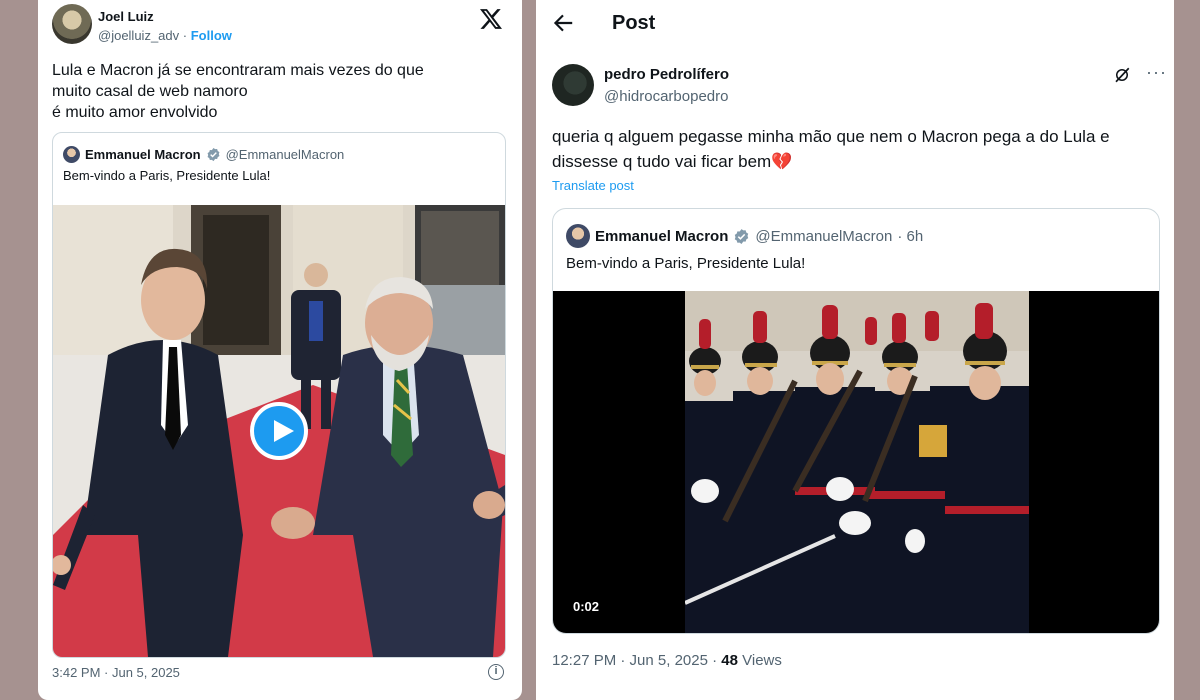 This screenshot has width=1200, height=700. Describe the element at coordinates (762, 660) in the screenshot. I see `views-label: Views` at that location.